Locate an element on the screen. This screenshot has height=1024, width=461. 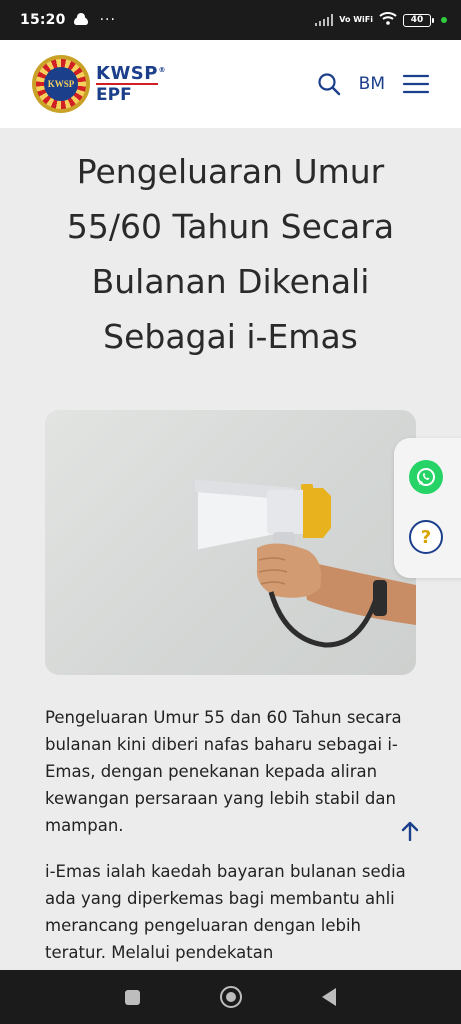
status-bar: 15:20 ··· Vo WiFi 40 is located at coordinates (230, 20).